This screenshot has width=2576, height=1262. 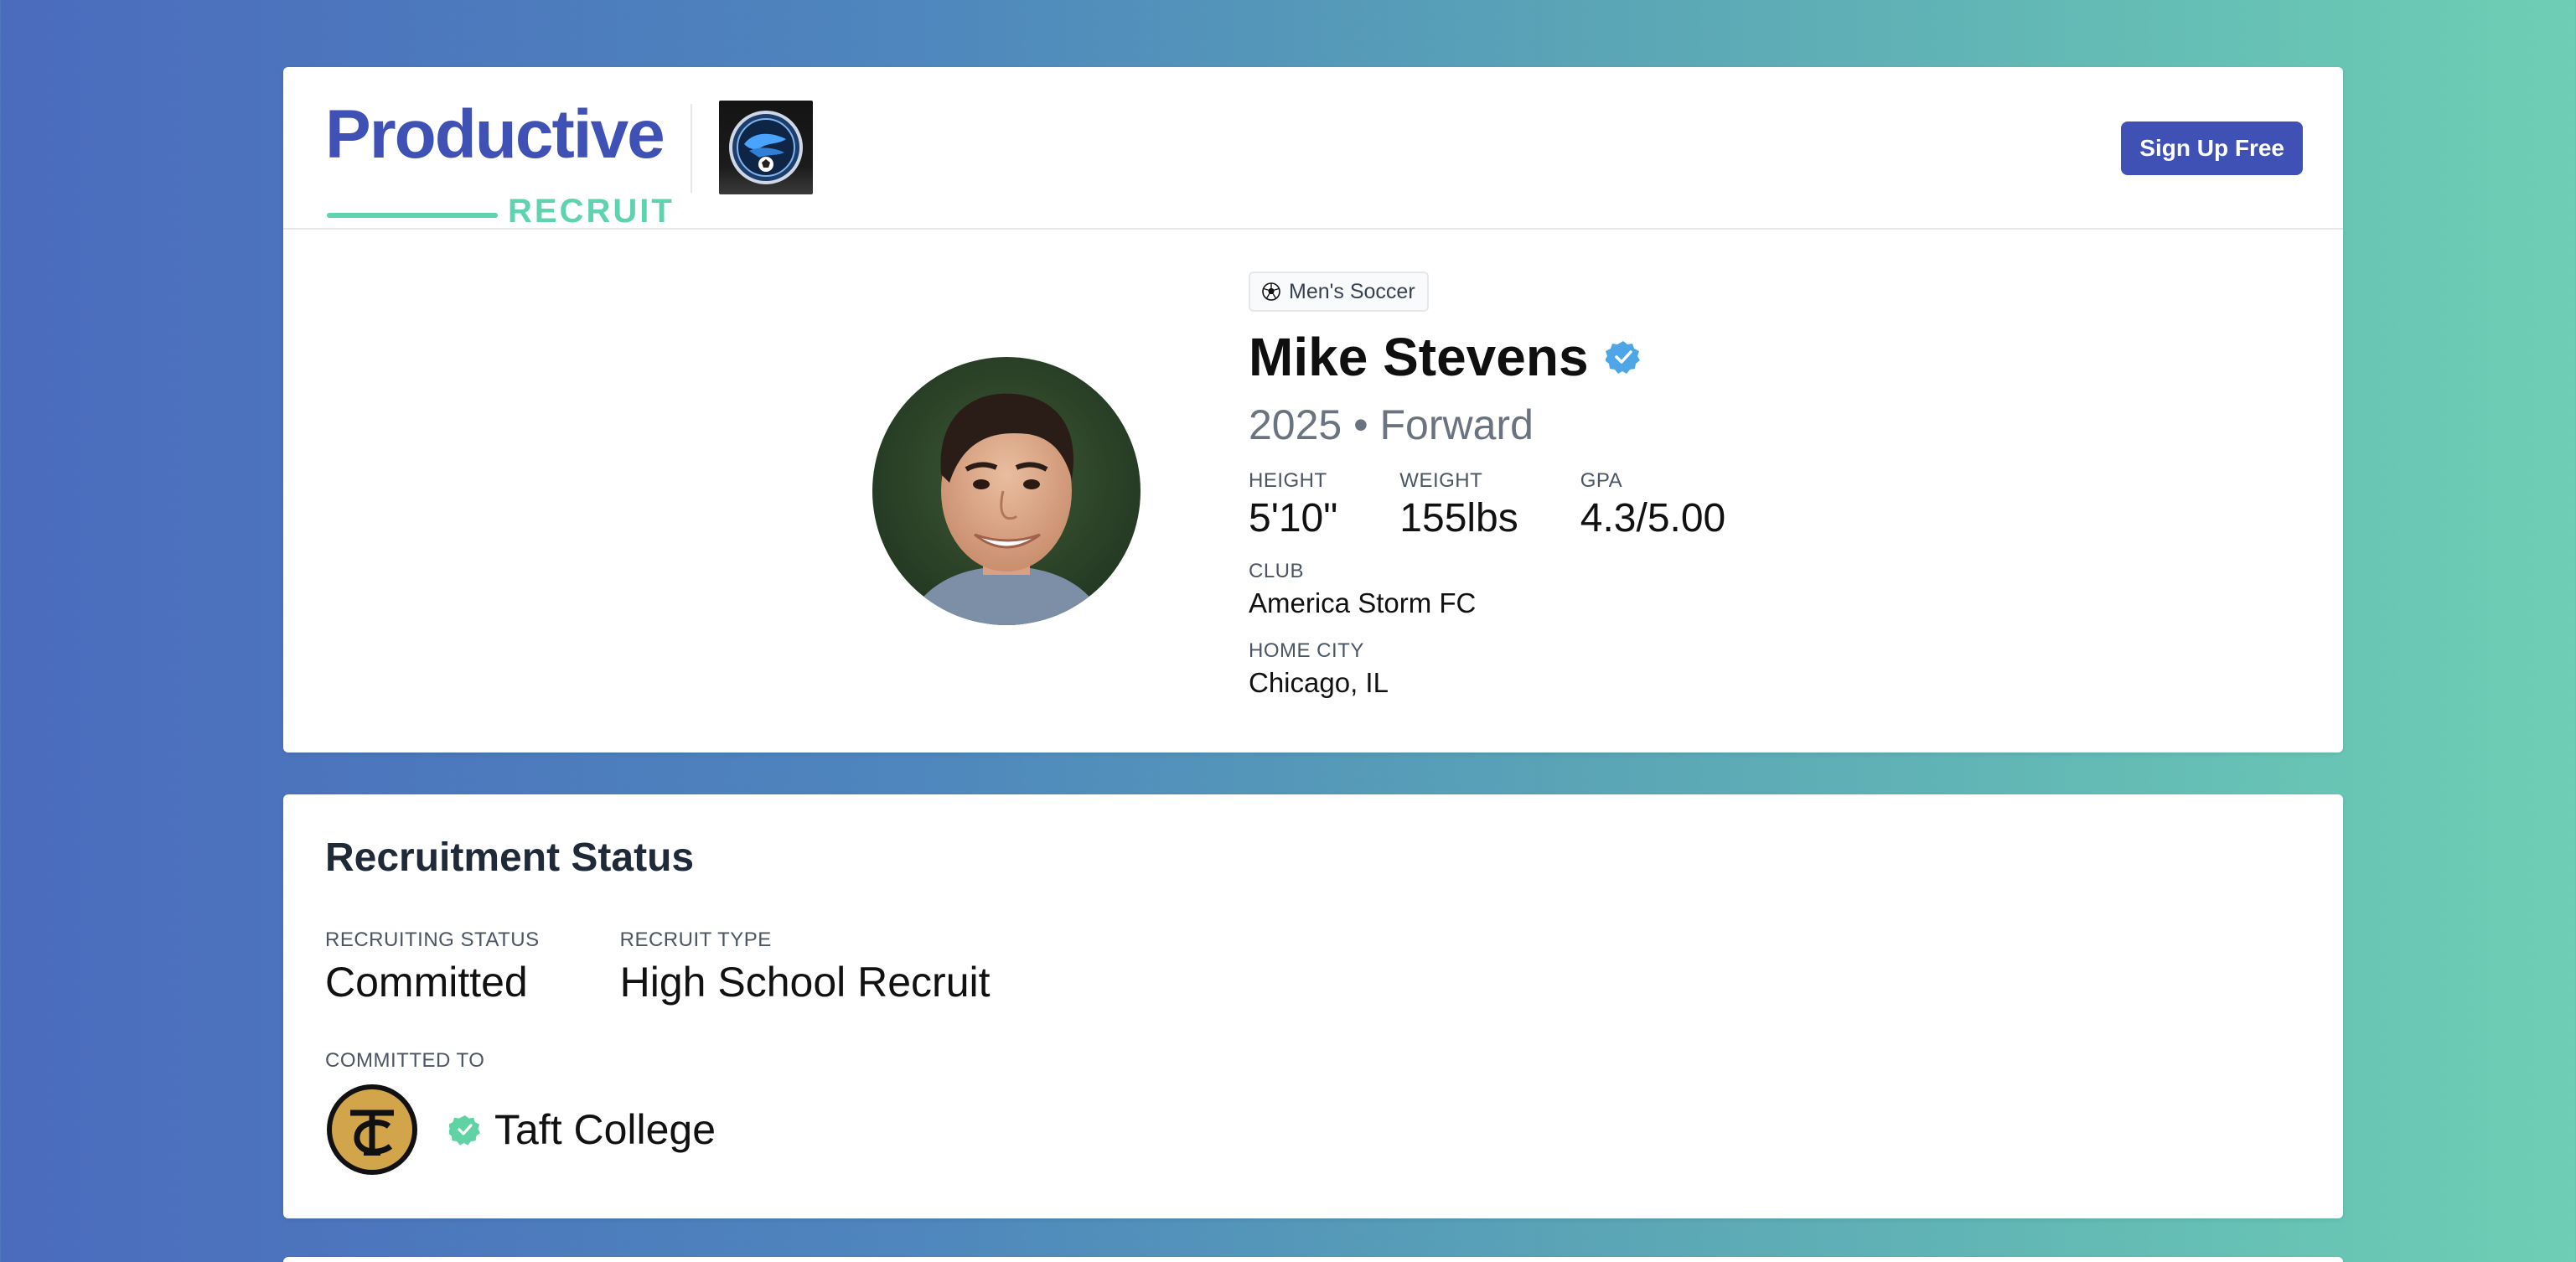 I want to click on soccer-ball-icon, so click(x=1271, y=291).